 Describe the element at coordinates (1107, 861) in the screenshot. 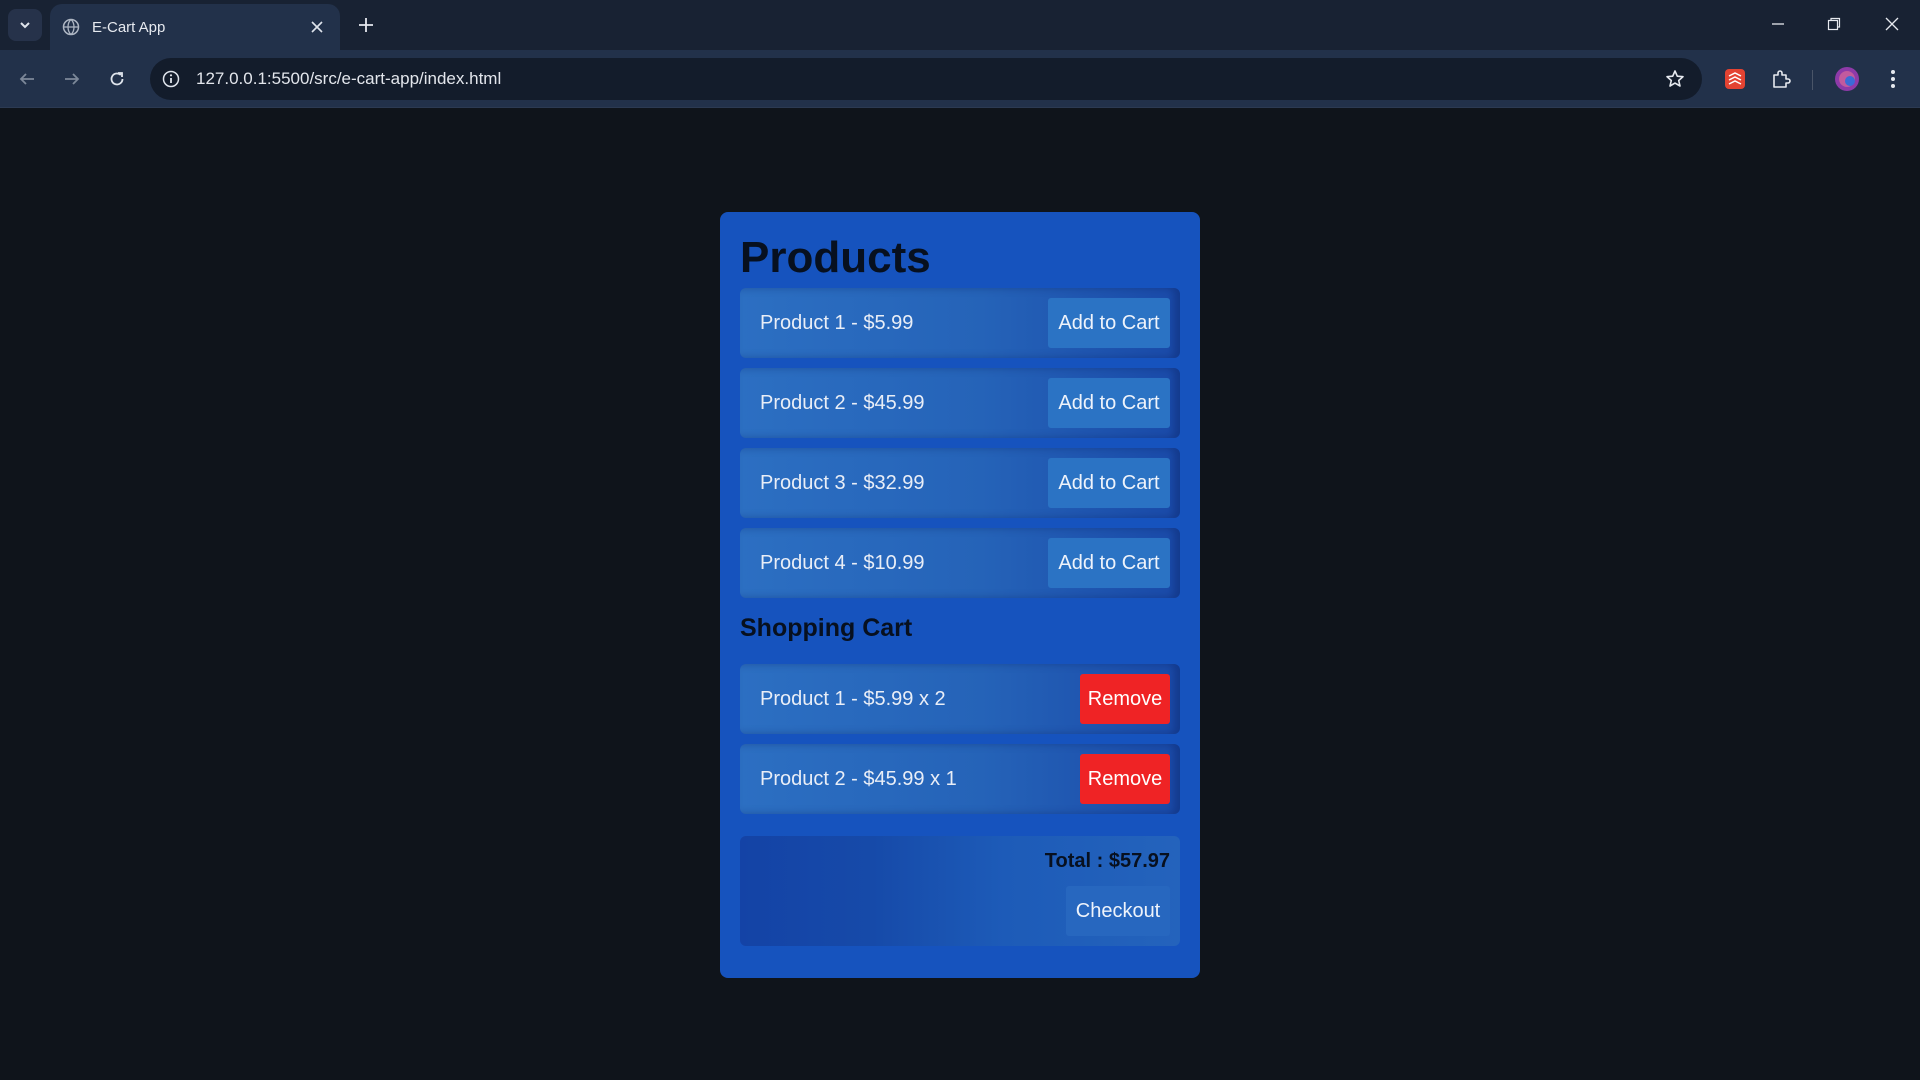

I see `cart-total: Total : $57.97` at that location.